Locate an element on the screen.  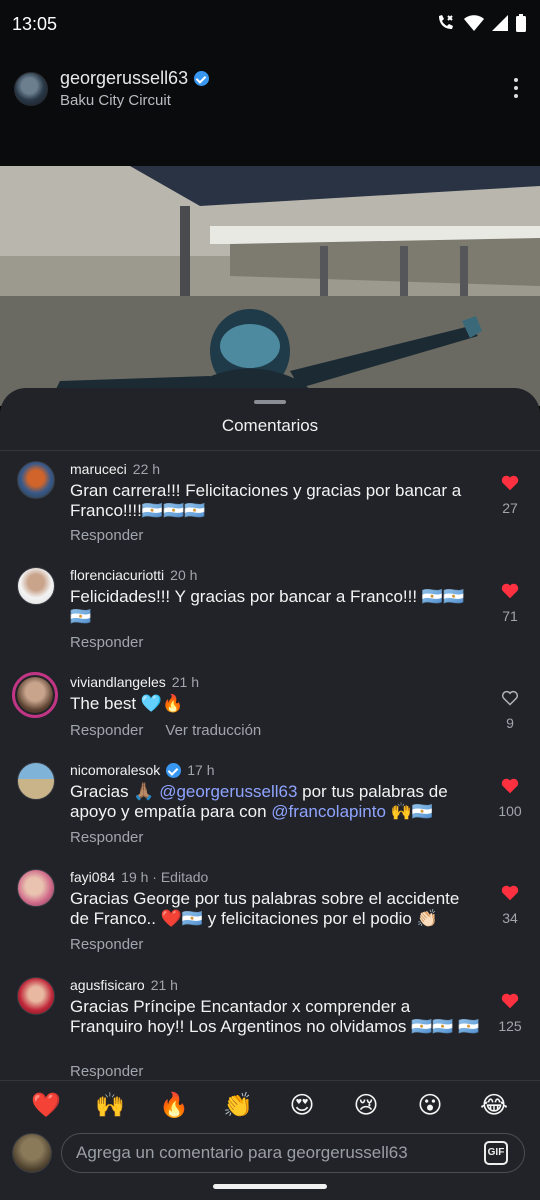
emoji-heart: ❤️ is located at coordinates (46, 1105).